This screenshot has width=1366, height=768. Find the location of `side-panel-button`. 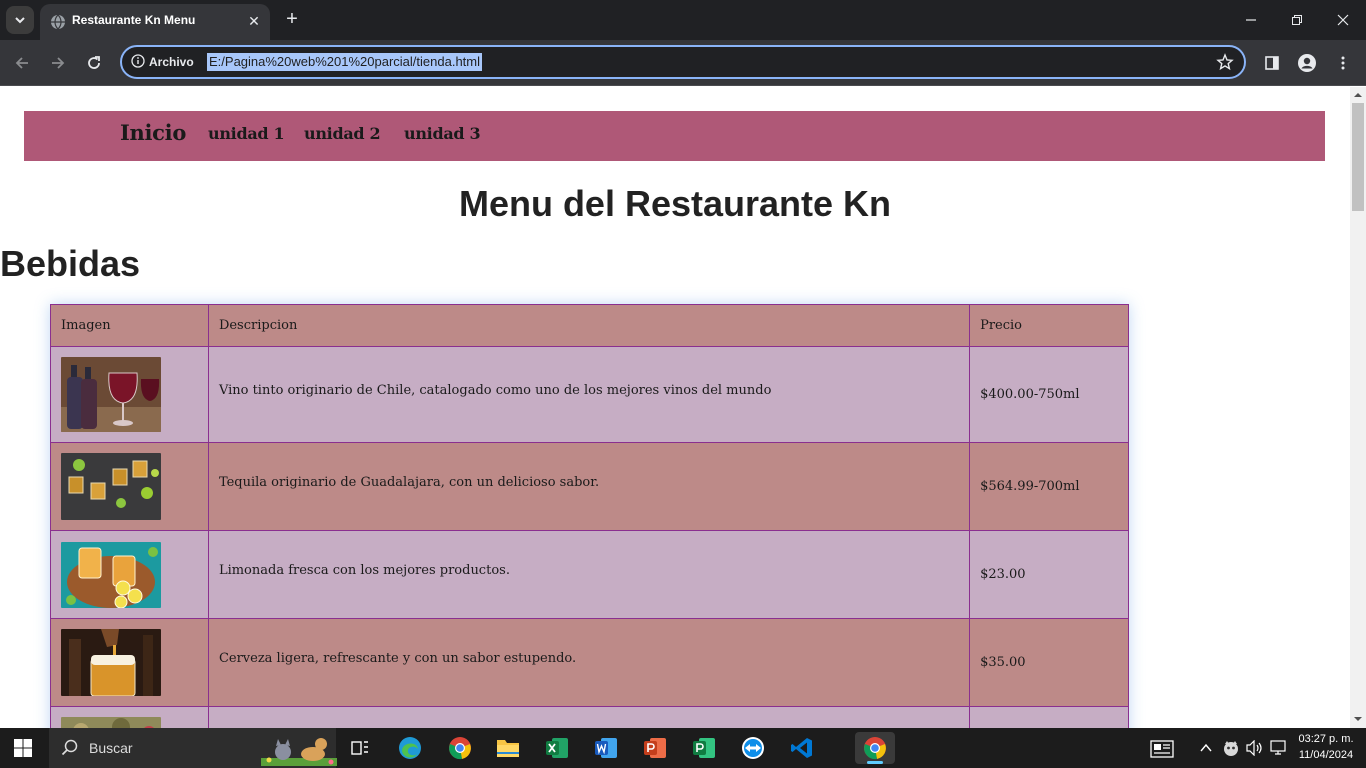

side-panel-button is located at coordinates (1272, 63).